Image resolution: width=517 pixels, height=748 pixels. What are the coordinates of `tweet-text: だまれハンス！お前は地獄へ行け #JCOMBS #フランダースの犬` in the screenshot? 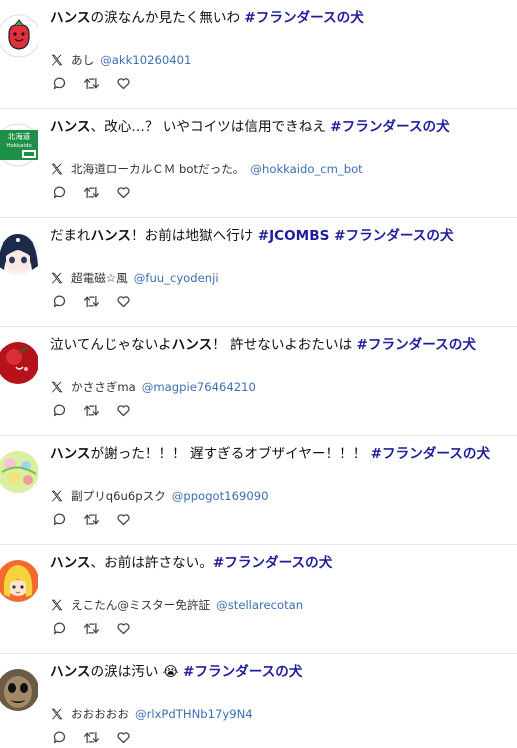 It's located at (280, 236).